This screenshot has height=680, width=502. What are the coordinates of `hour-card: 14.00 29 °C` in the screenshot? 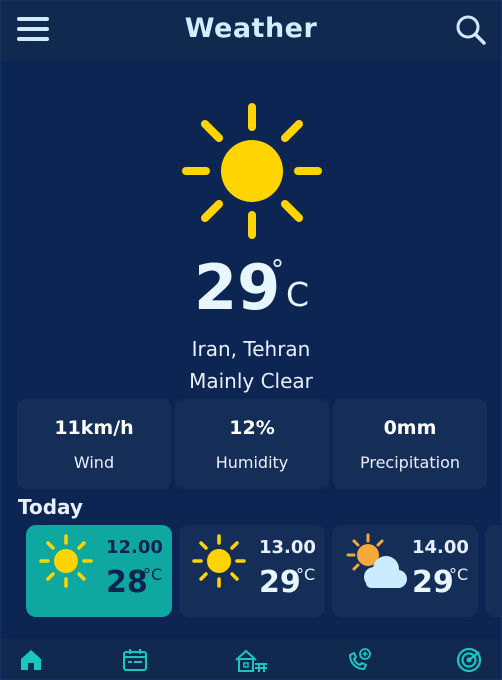 It's located at (405, 571).